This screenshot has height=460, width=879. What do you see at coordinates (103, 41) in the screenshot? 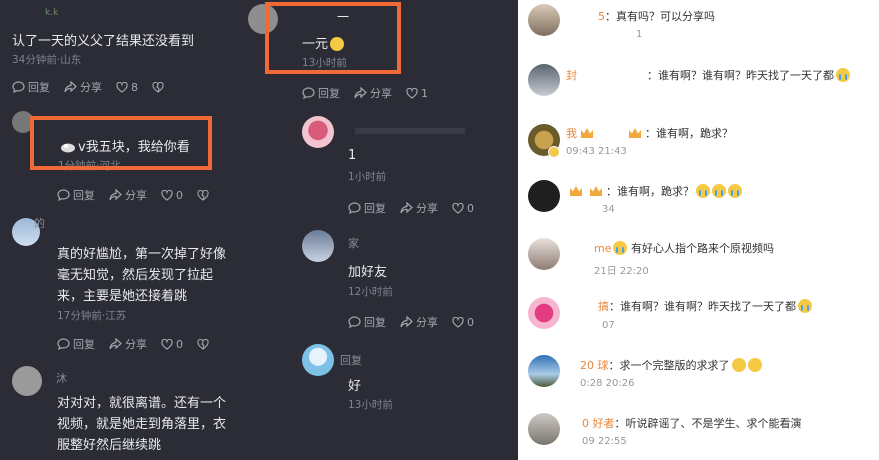
I see `comment-text: 认了一天的义父了结果还没看到` at bounding box center [103, 41].